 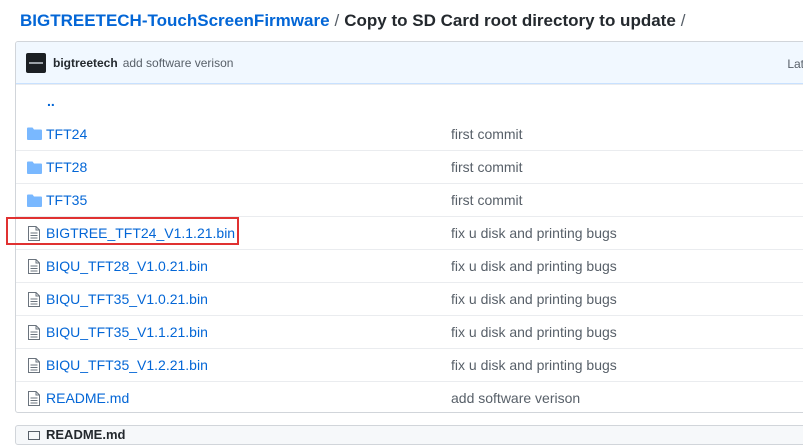 I want to click on file-name-link: BIQU_TFT35_V1.2.21.bin, so click(x=248, y=365).